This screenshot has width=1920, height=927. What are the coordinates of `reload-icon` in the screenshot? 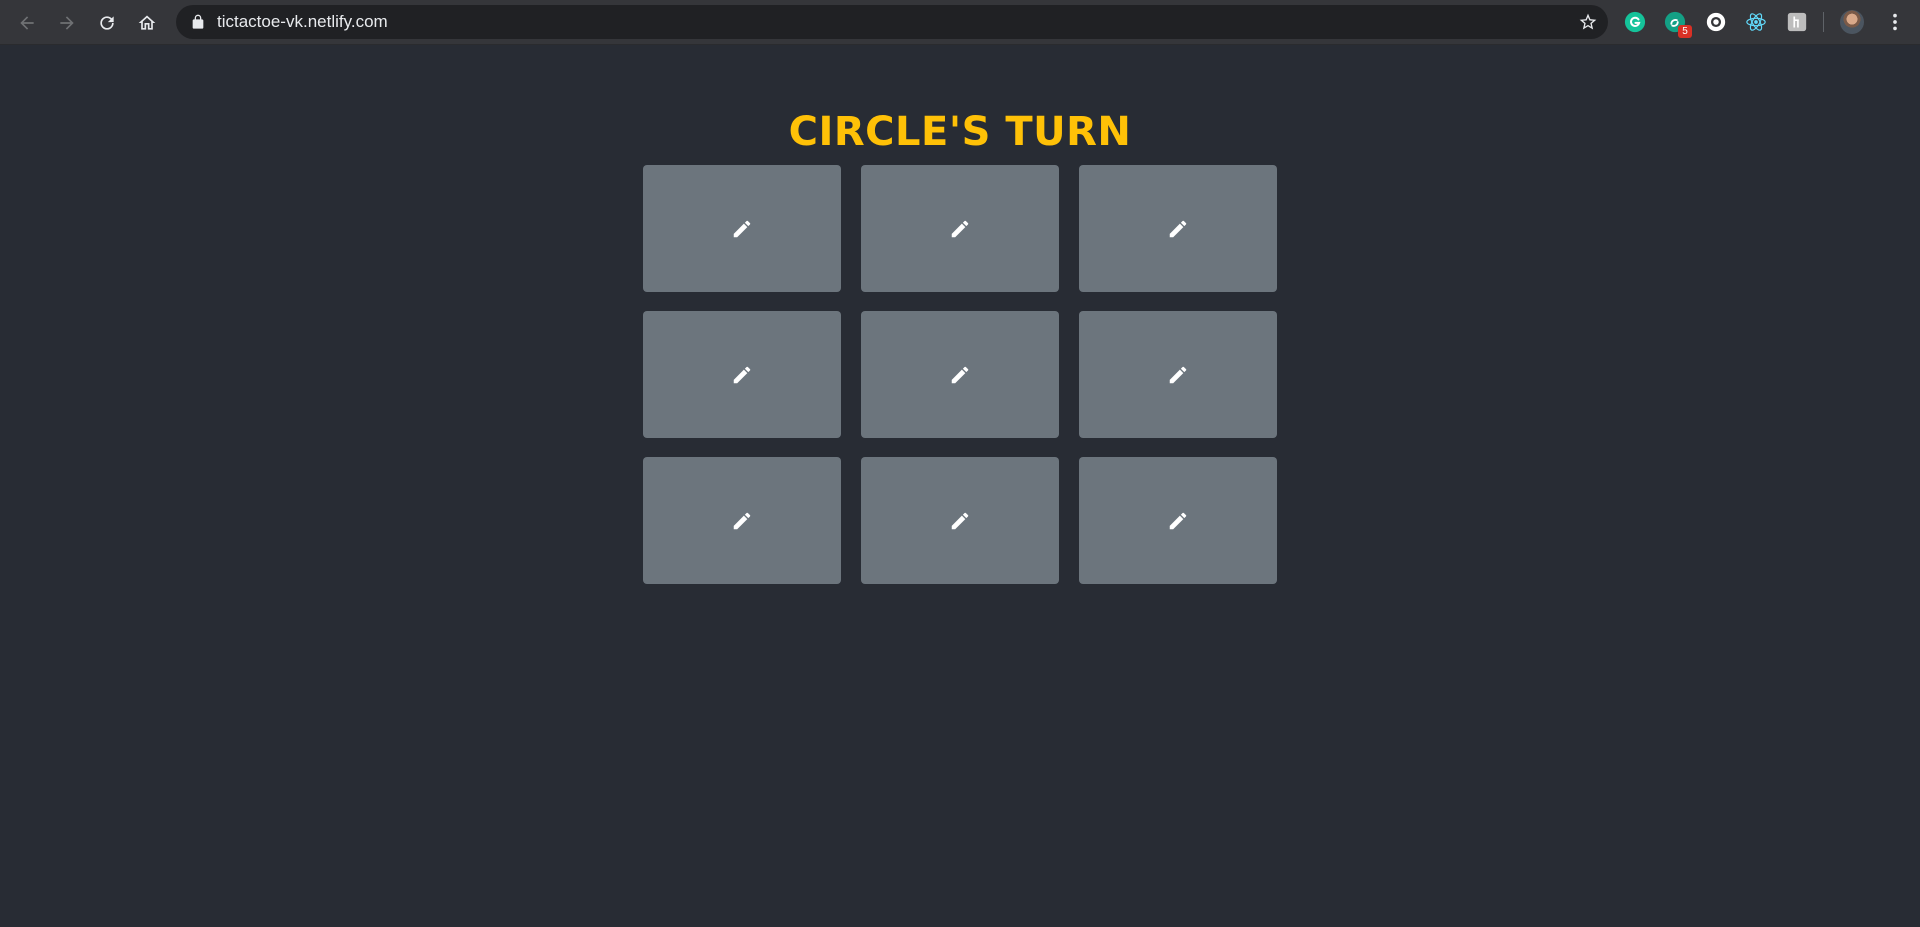 It's located at (107, 23).